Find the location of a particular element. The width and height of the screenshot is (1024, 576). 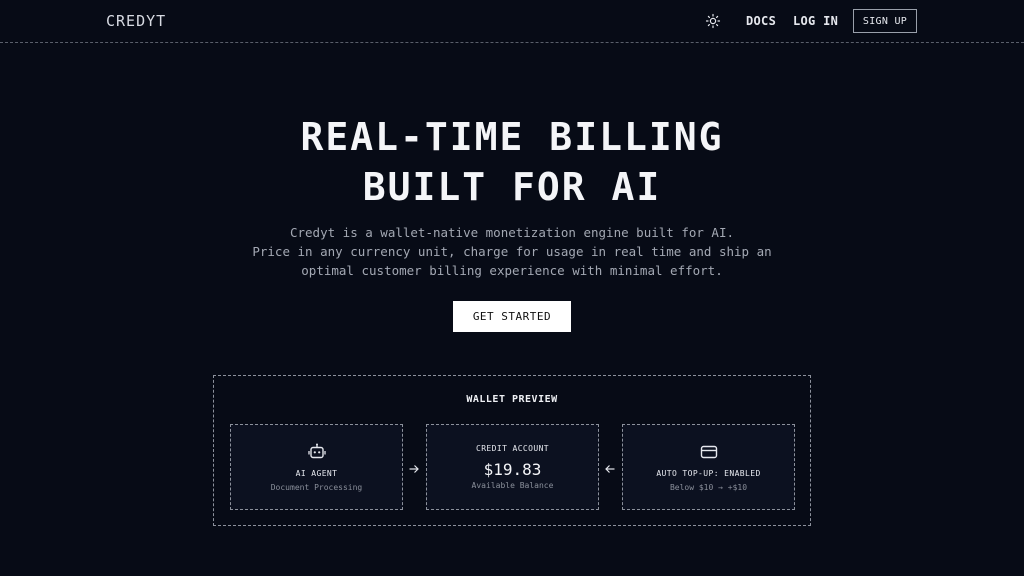

credit-account-card: CREDIT ACCOUNT $19.83 Available Balance is located at coordinates (512, 467).